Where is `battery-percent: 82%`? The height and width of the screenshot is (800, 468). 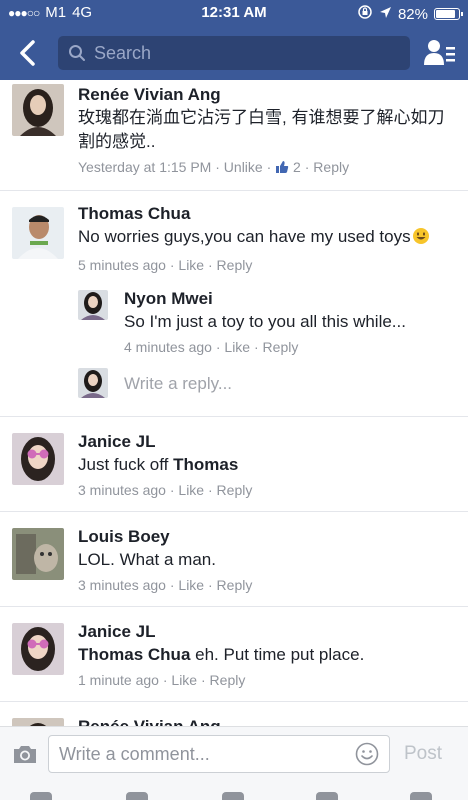 battery-percent: 82% is located at coordinates (412, 14).